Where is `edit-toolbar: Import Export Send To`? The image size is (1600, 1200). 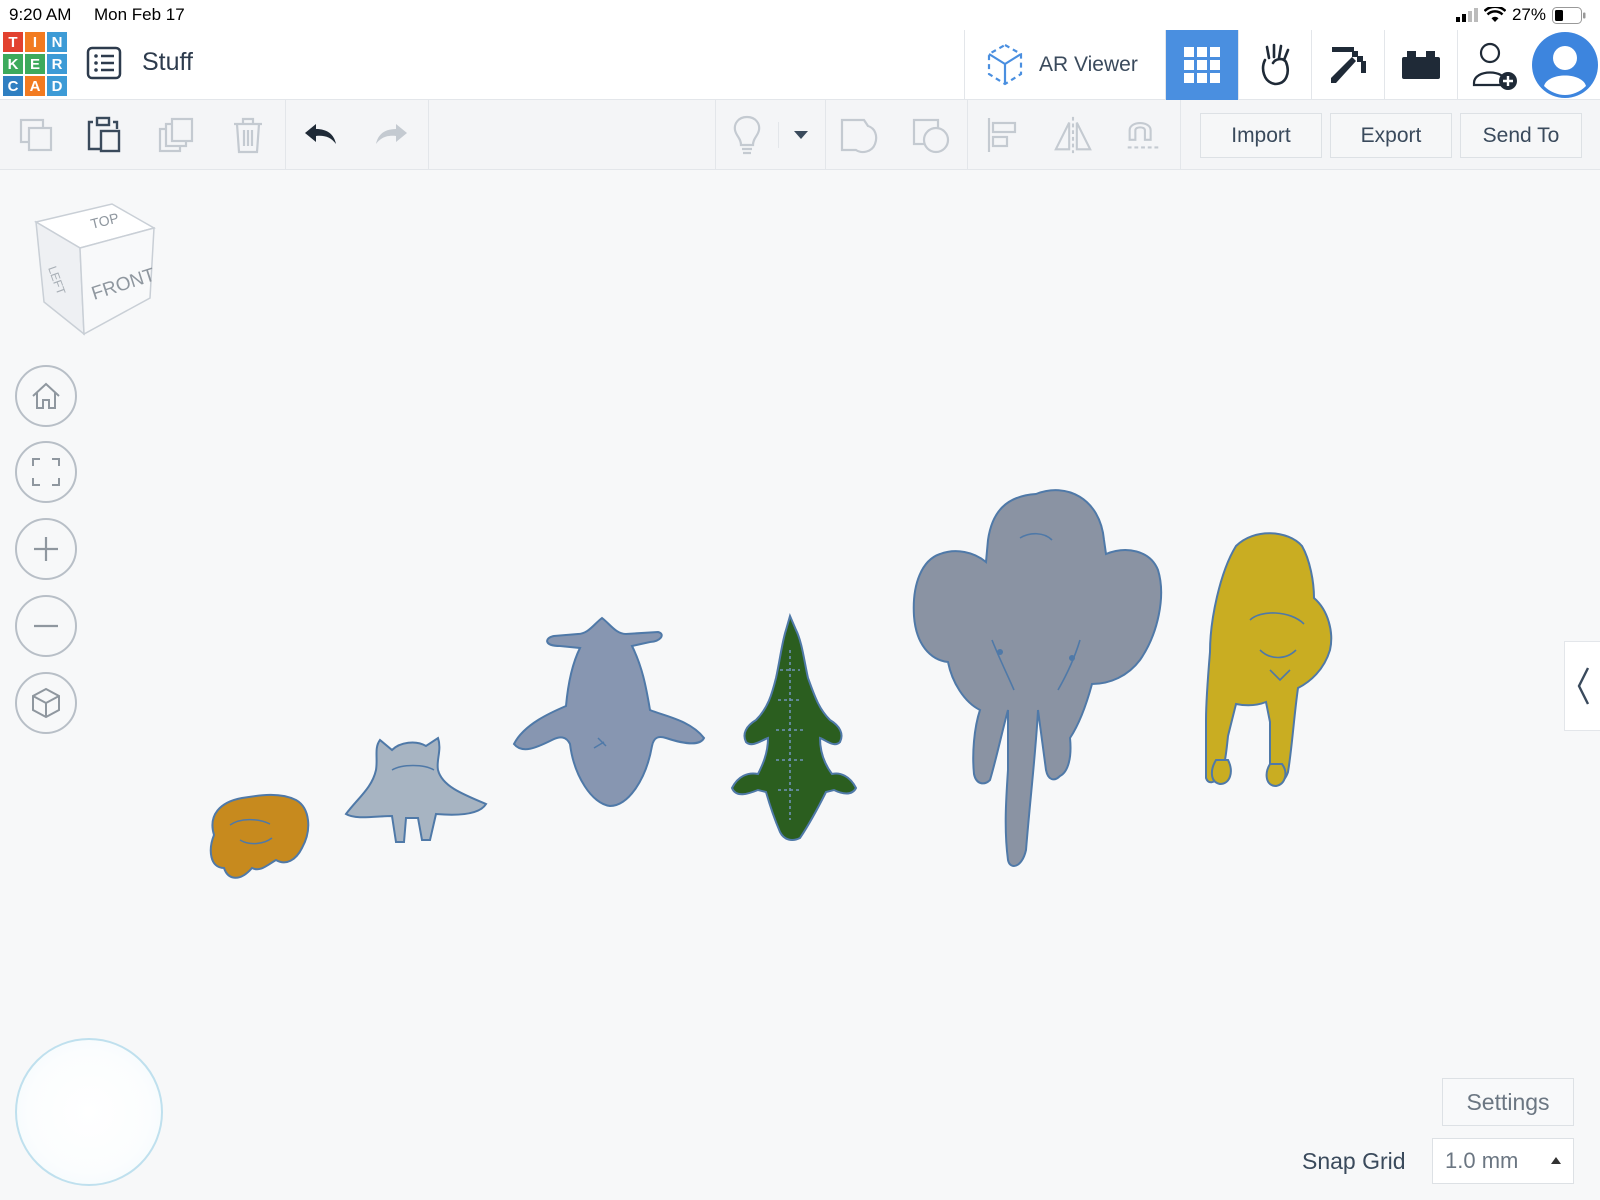
edit-toolbar: Import Export Send To is located at coordinates (800, 135).